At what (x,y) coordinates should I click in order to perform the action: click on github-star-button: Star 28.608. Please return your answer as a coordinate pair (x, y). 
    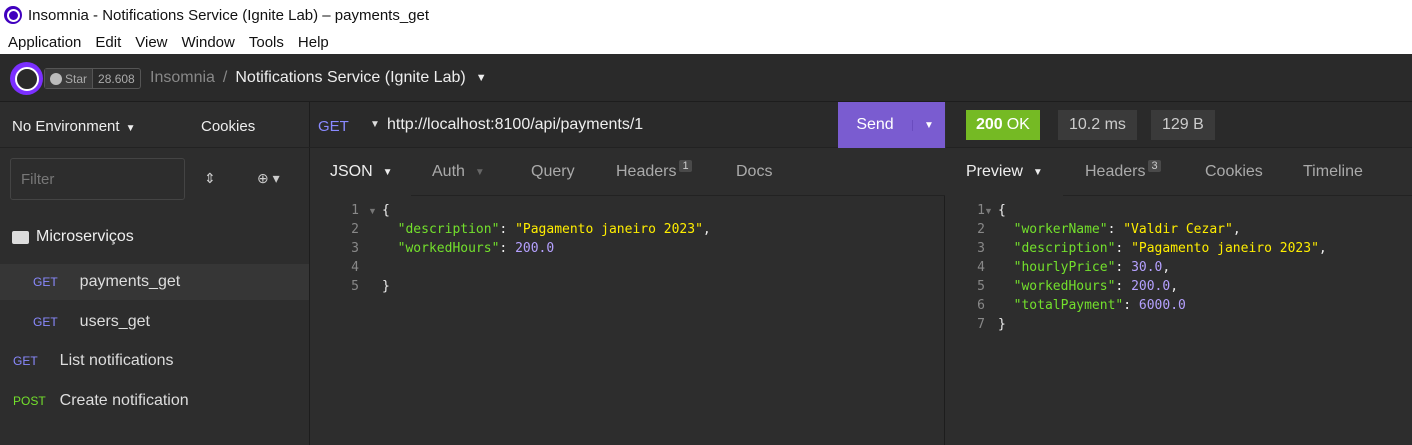
    Looking at the image, I should click on (92, 78).